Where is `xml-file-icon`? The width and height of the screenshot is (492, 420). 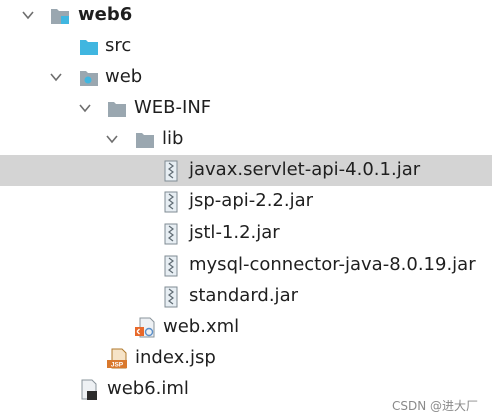 xml-file-icon is located at coordinates (145, 327).